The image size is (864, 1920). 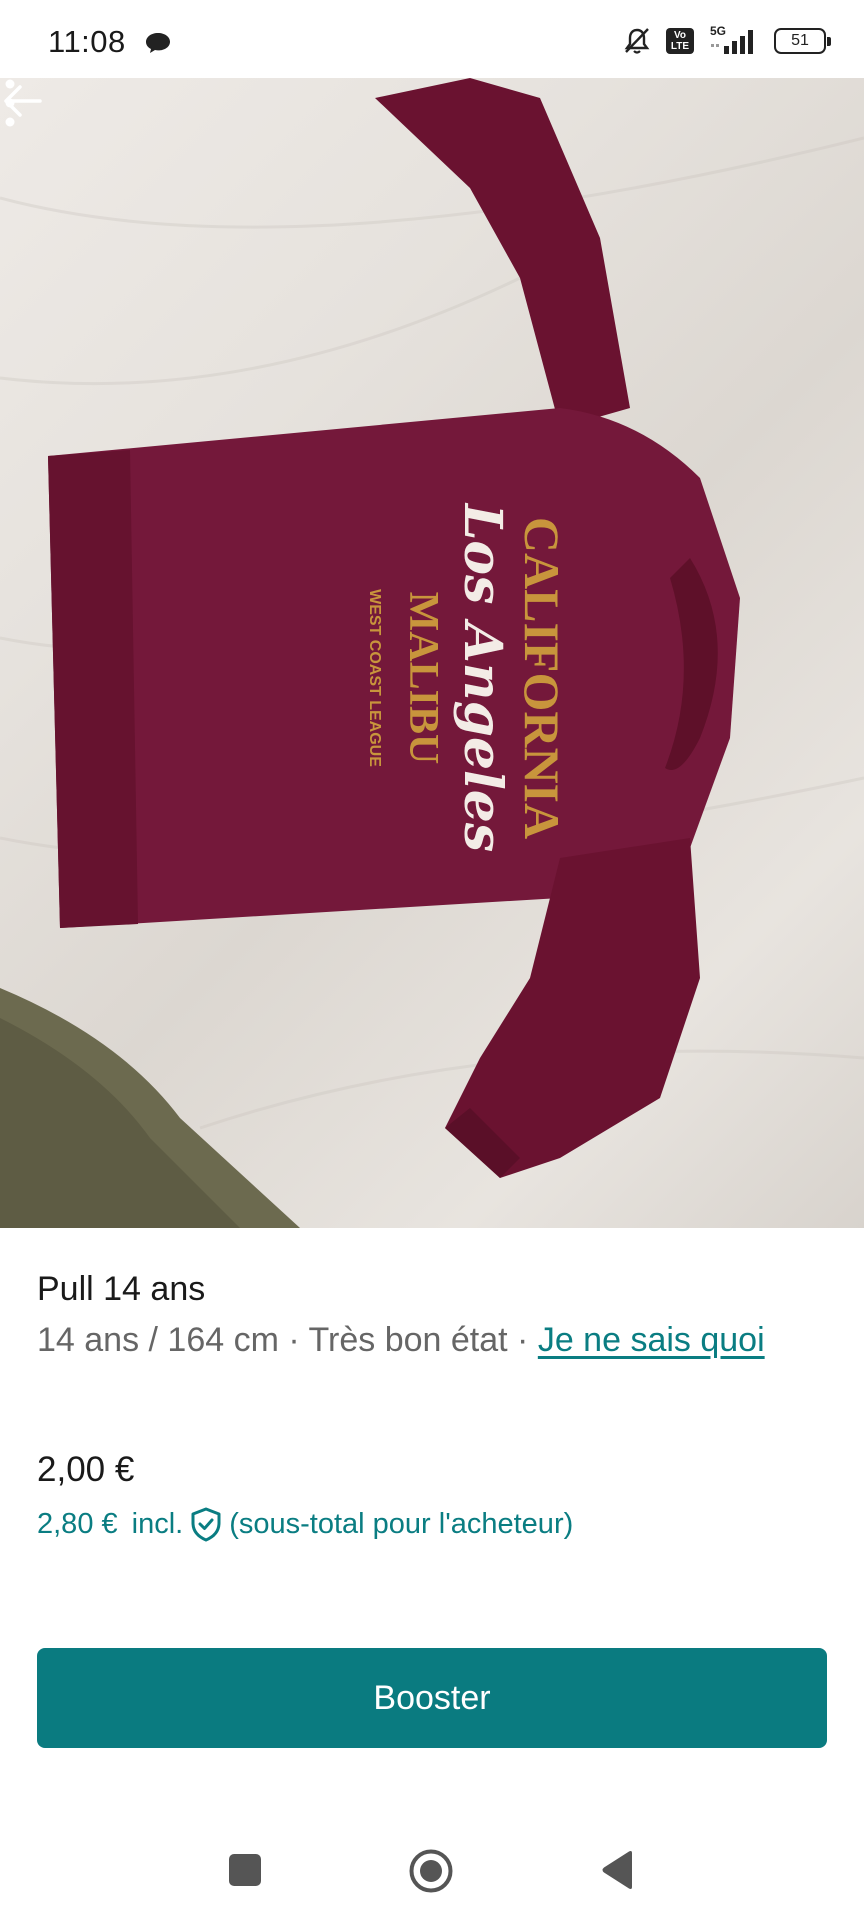 What do you see at coordinates (408, 1340) in the screenshot?
I see `item-condition: Très bon état` at bounding box center [408, 1340].